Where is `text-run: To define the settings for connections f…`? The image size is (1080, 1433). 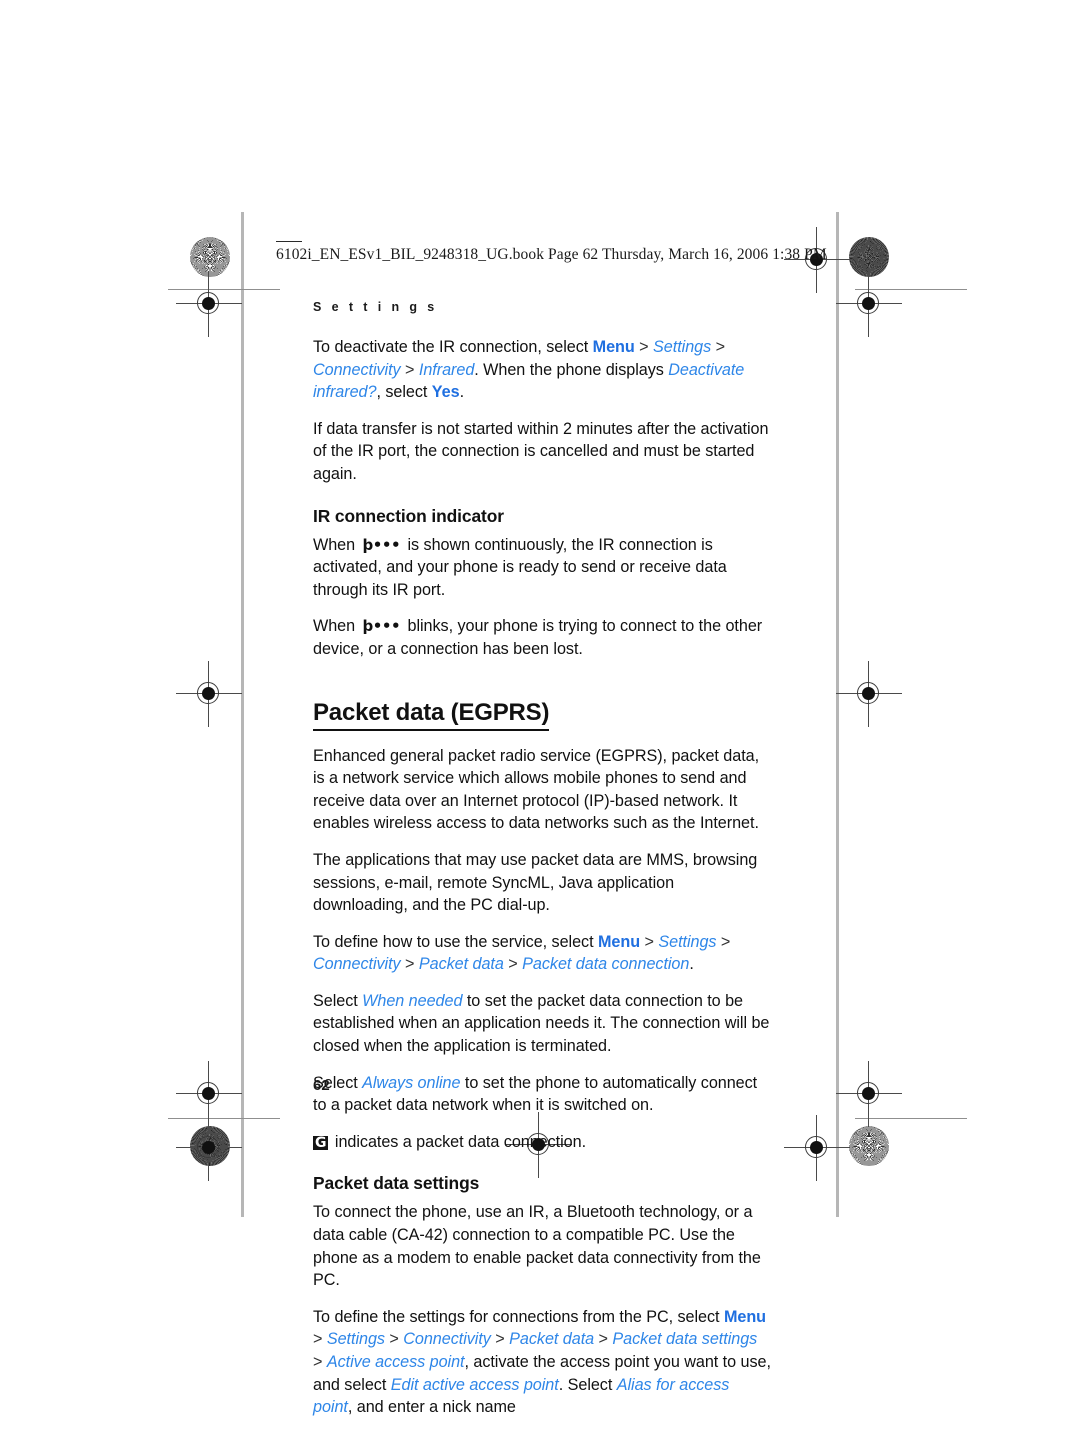
text-run: To define the settings for connections f… is located at coordinates (518, 1316).